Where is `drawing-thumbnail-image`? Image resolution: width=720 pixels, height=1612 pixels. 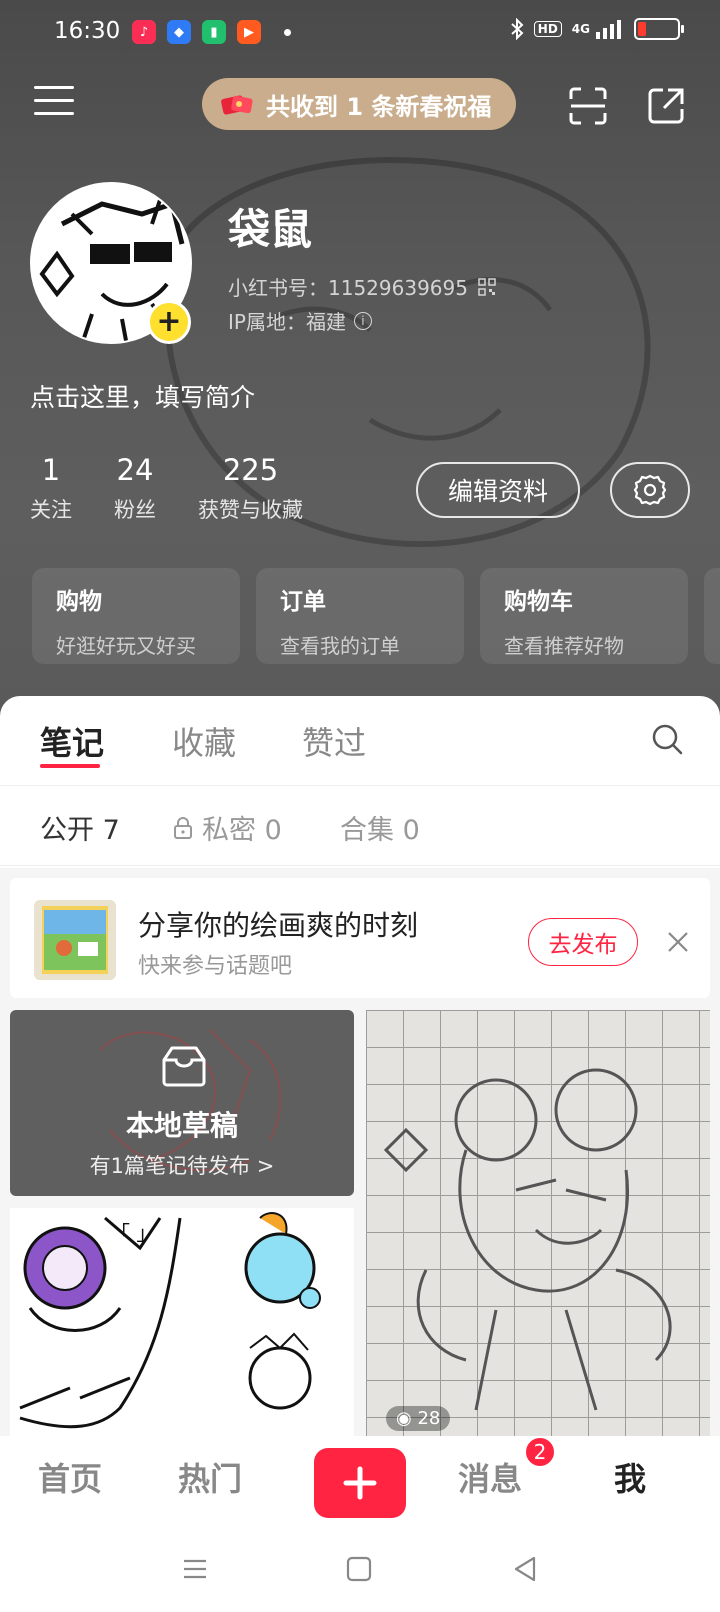 drawing-thumbnail-image is located at coordinates (75, 940).